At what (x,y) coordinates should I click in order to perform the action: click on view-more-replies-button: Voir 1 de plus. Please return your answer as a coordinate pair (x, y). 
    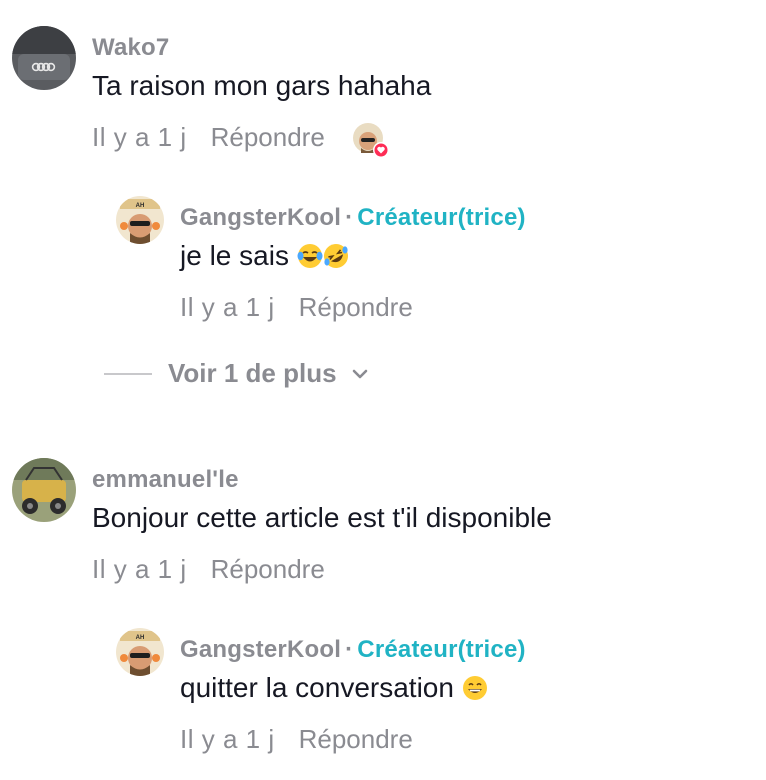
    Looking at the image, I should click on (236, 373).